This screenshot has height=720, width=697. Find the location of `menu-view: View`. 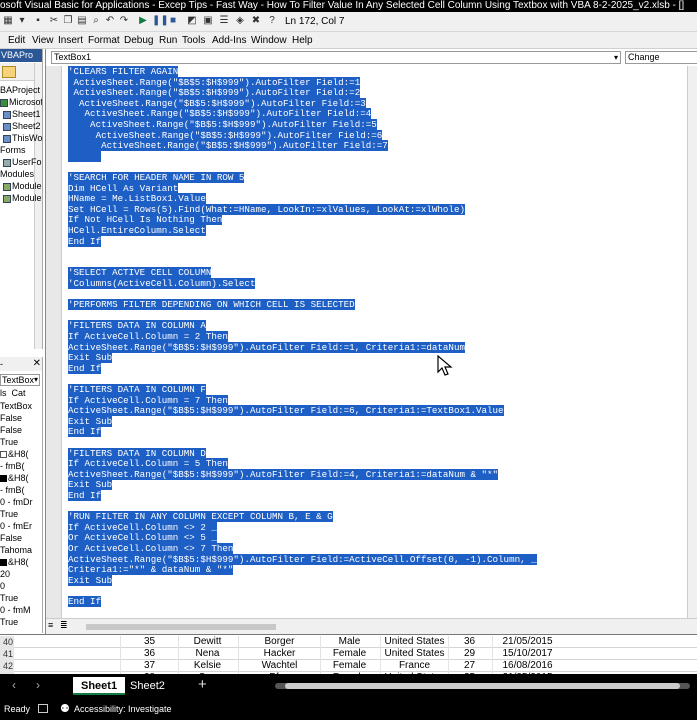

menu-view: View is located at coordinates (43, 40).